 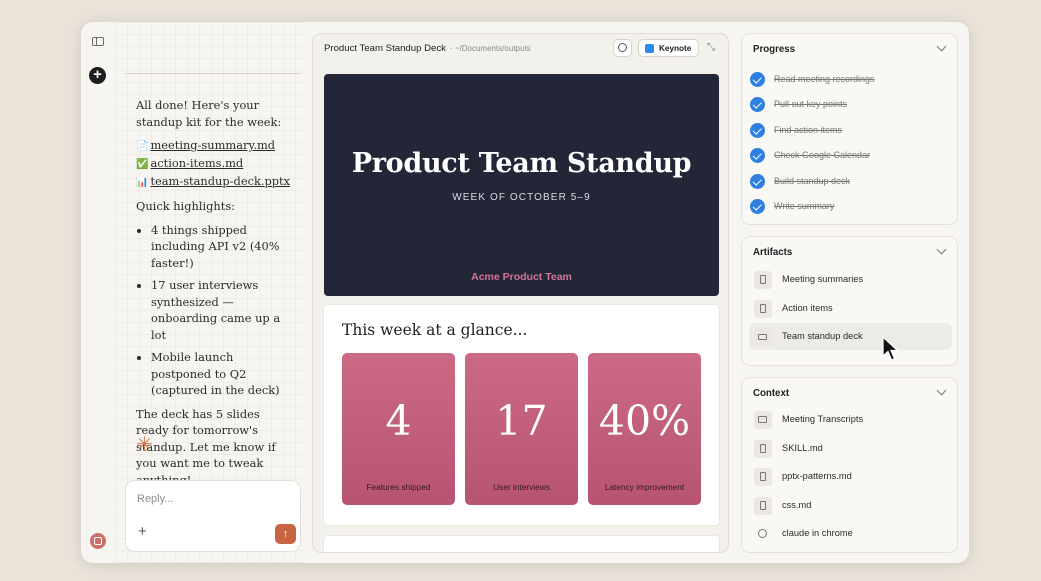 I want to click on globe-icon, so click(x=763, y=534).